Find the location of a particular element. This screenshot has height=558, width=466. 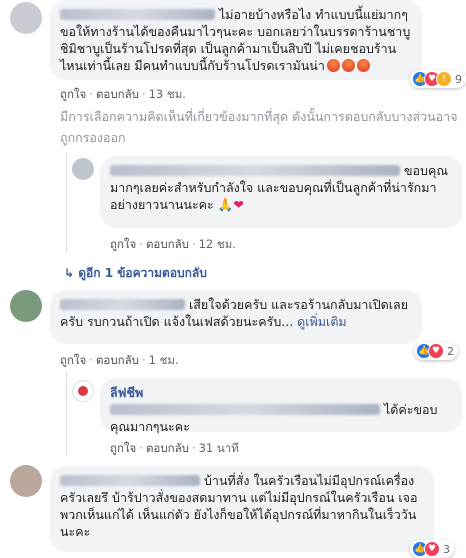

pray-emoji-icon: 🙏 is located at coordinates (225, 204).